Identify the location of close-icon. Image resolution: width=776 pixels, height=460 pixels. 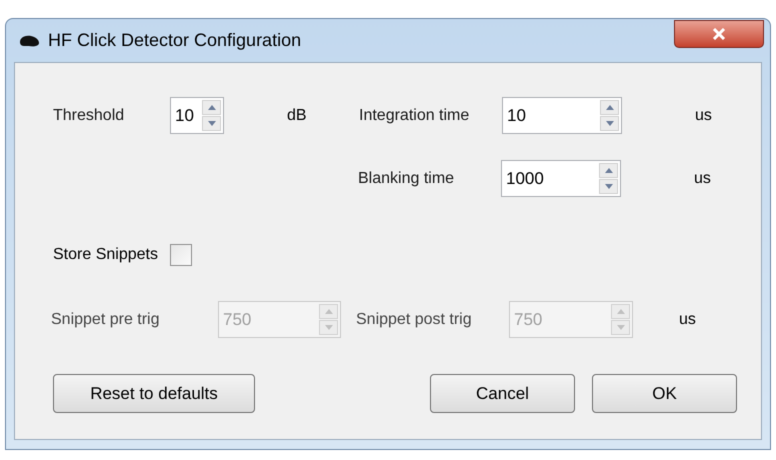
(719, 34).